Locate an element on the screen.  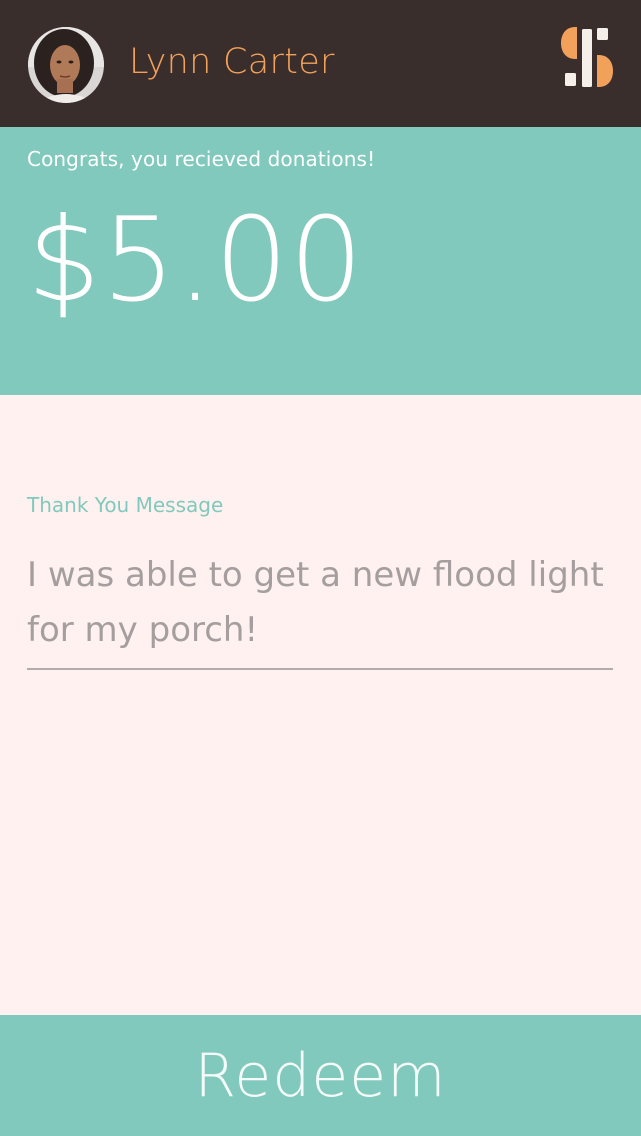
message-label: Thank You Message is located at coordinates (125, 505).